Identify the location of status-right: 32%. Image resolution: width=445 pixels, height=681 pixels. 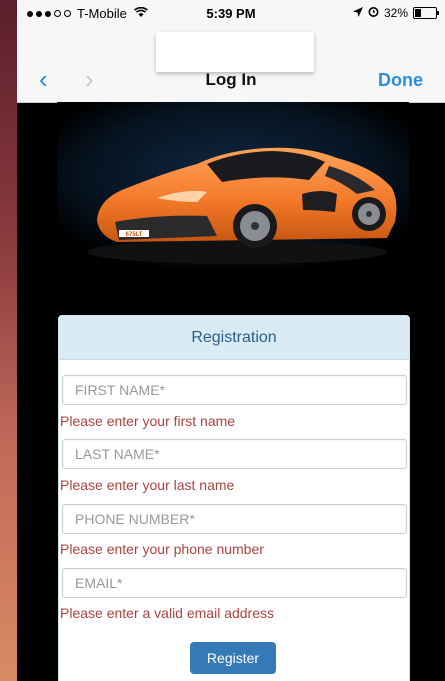
(395, 13).